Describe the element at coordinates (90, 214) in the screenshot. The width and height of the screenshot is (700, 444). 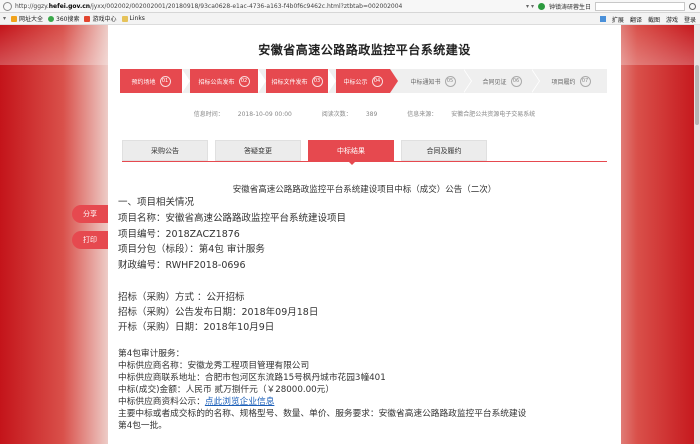
I see `share-button: 分享` at that location.